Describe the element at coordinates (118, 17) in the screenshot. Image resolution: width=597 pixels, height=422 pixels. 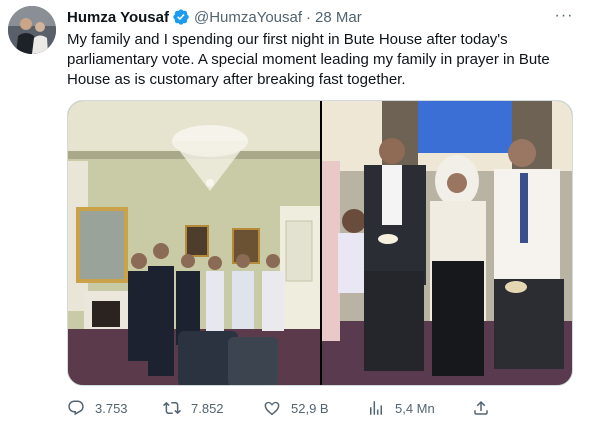
I see `author-name: Humza Yousaf` at that location.